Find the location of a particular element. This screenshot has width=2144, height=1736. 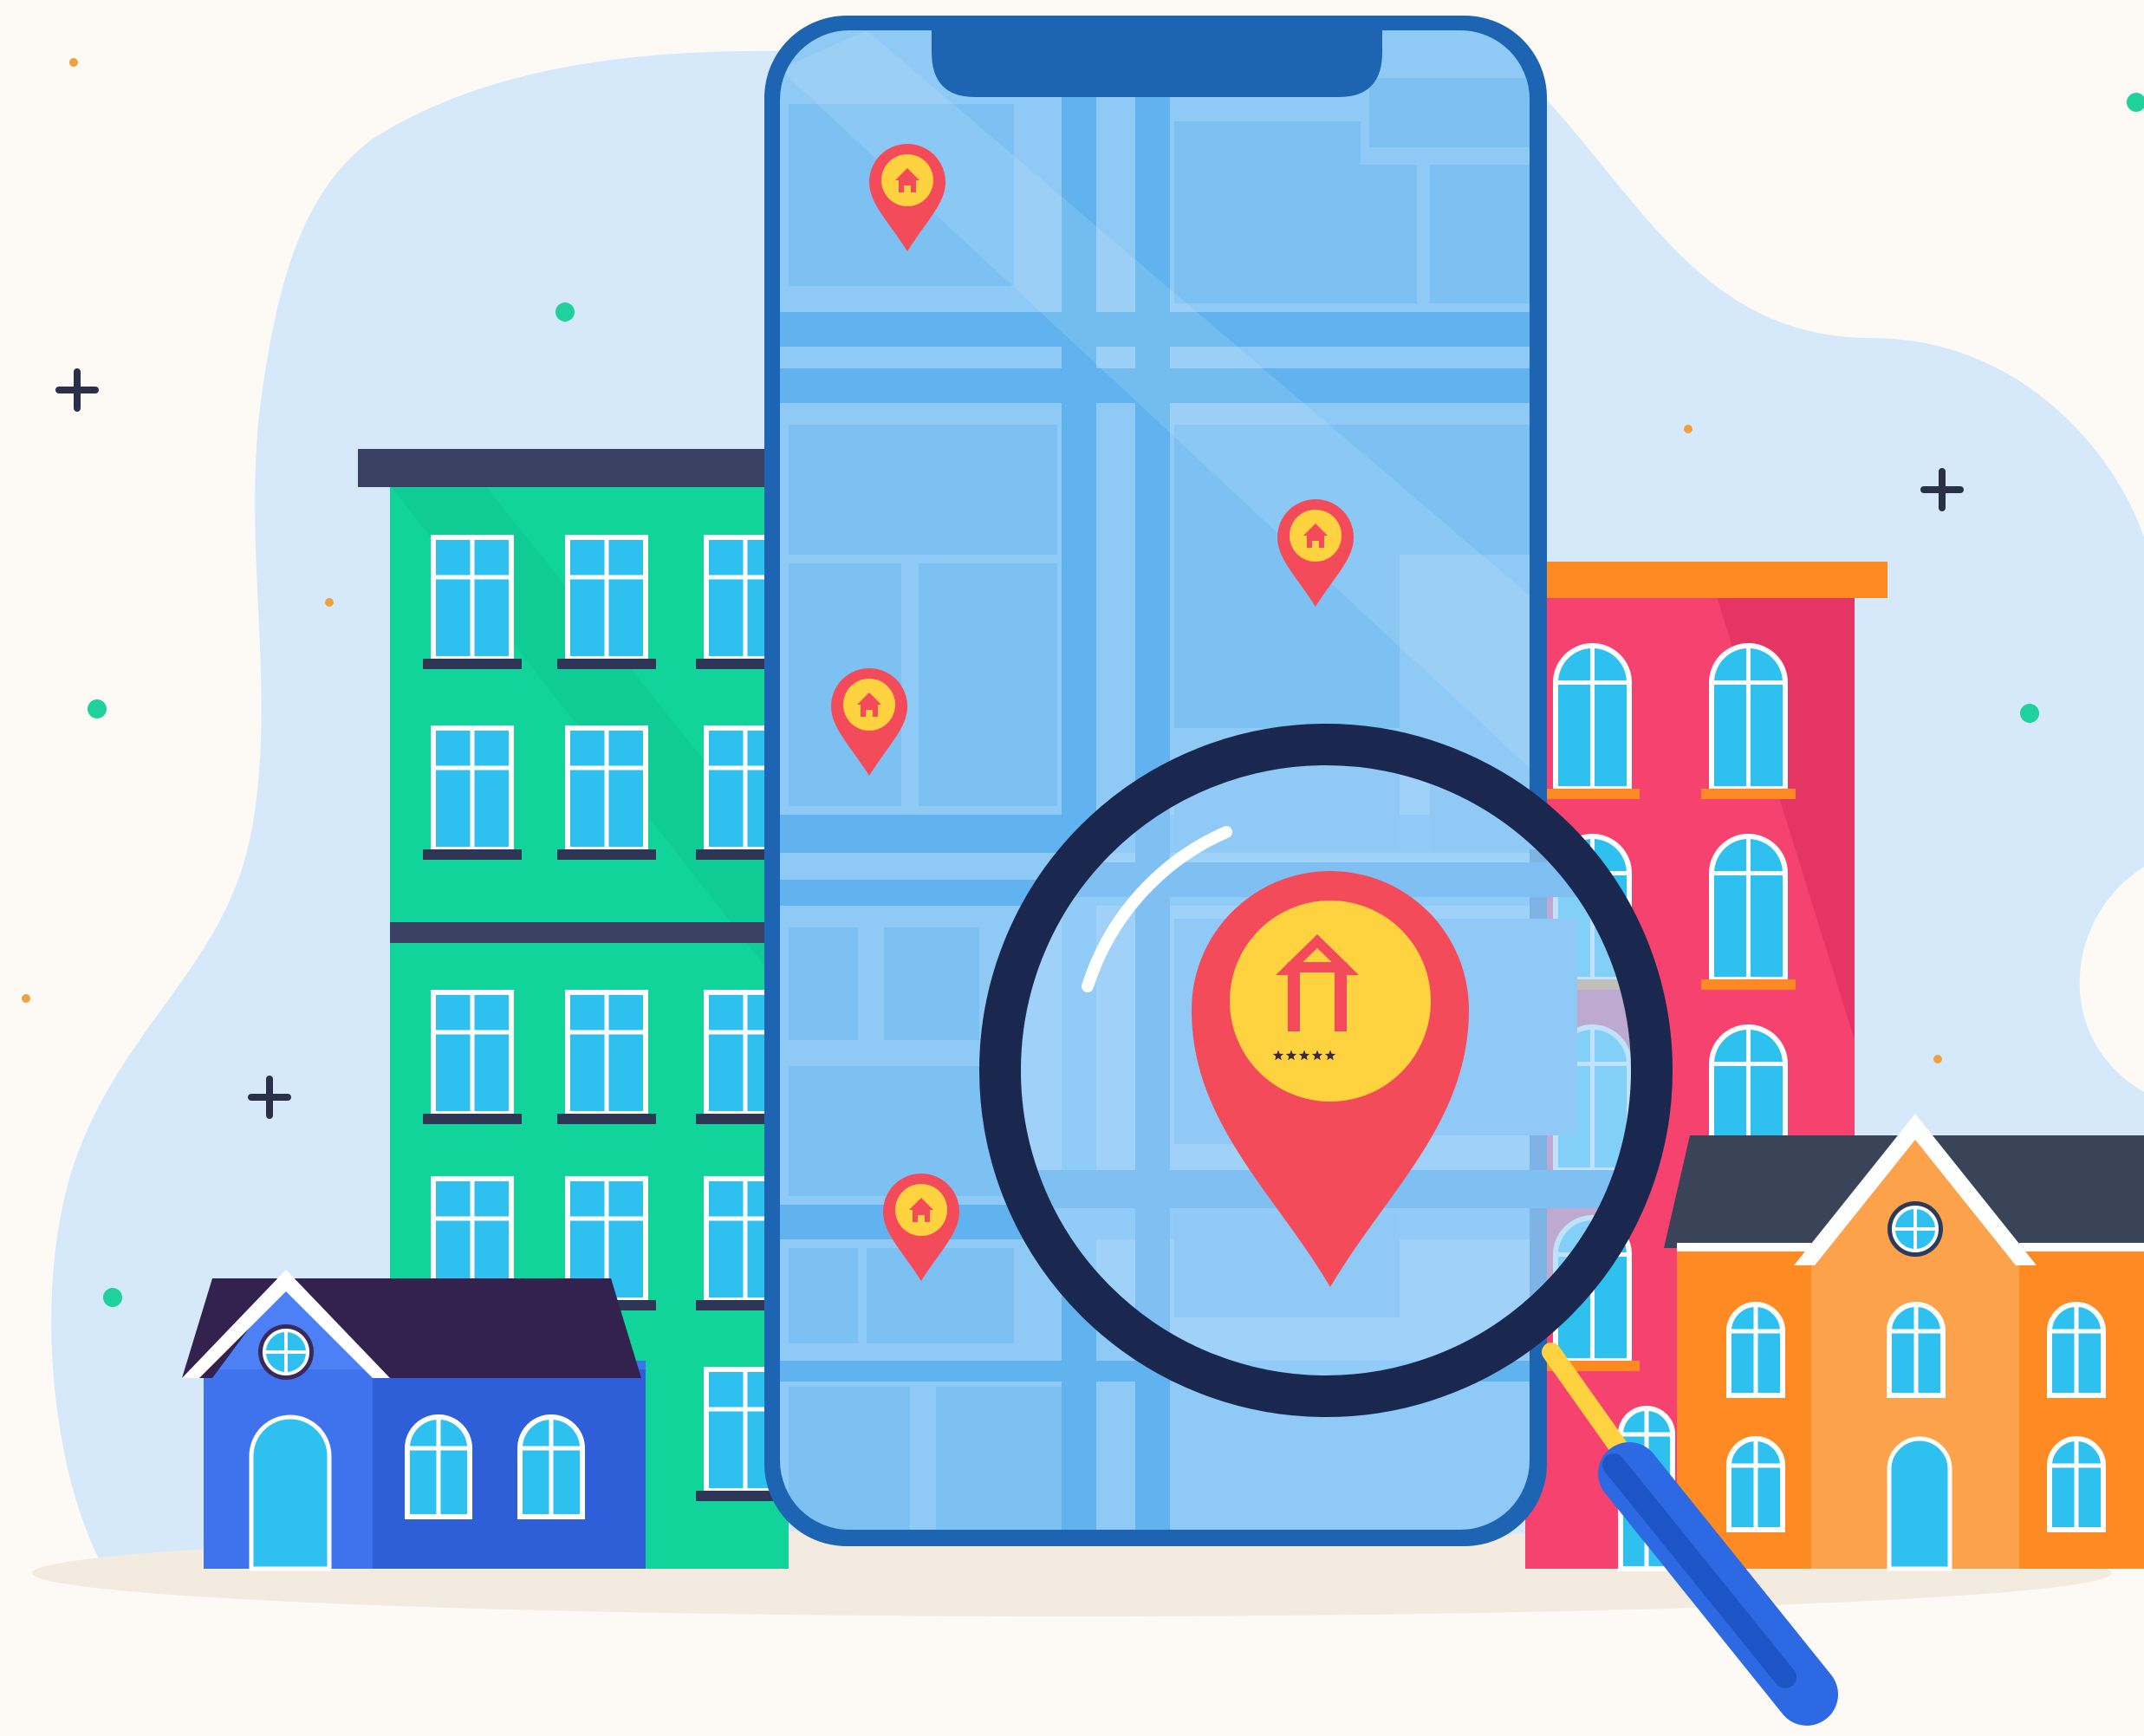

blue-house is located at coordinates (414, 1420).